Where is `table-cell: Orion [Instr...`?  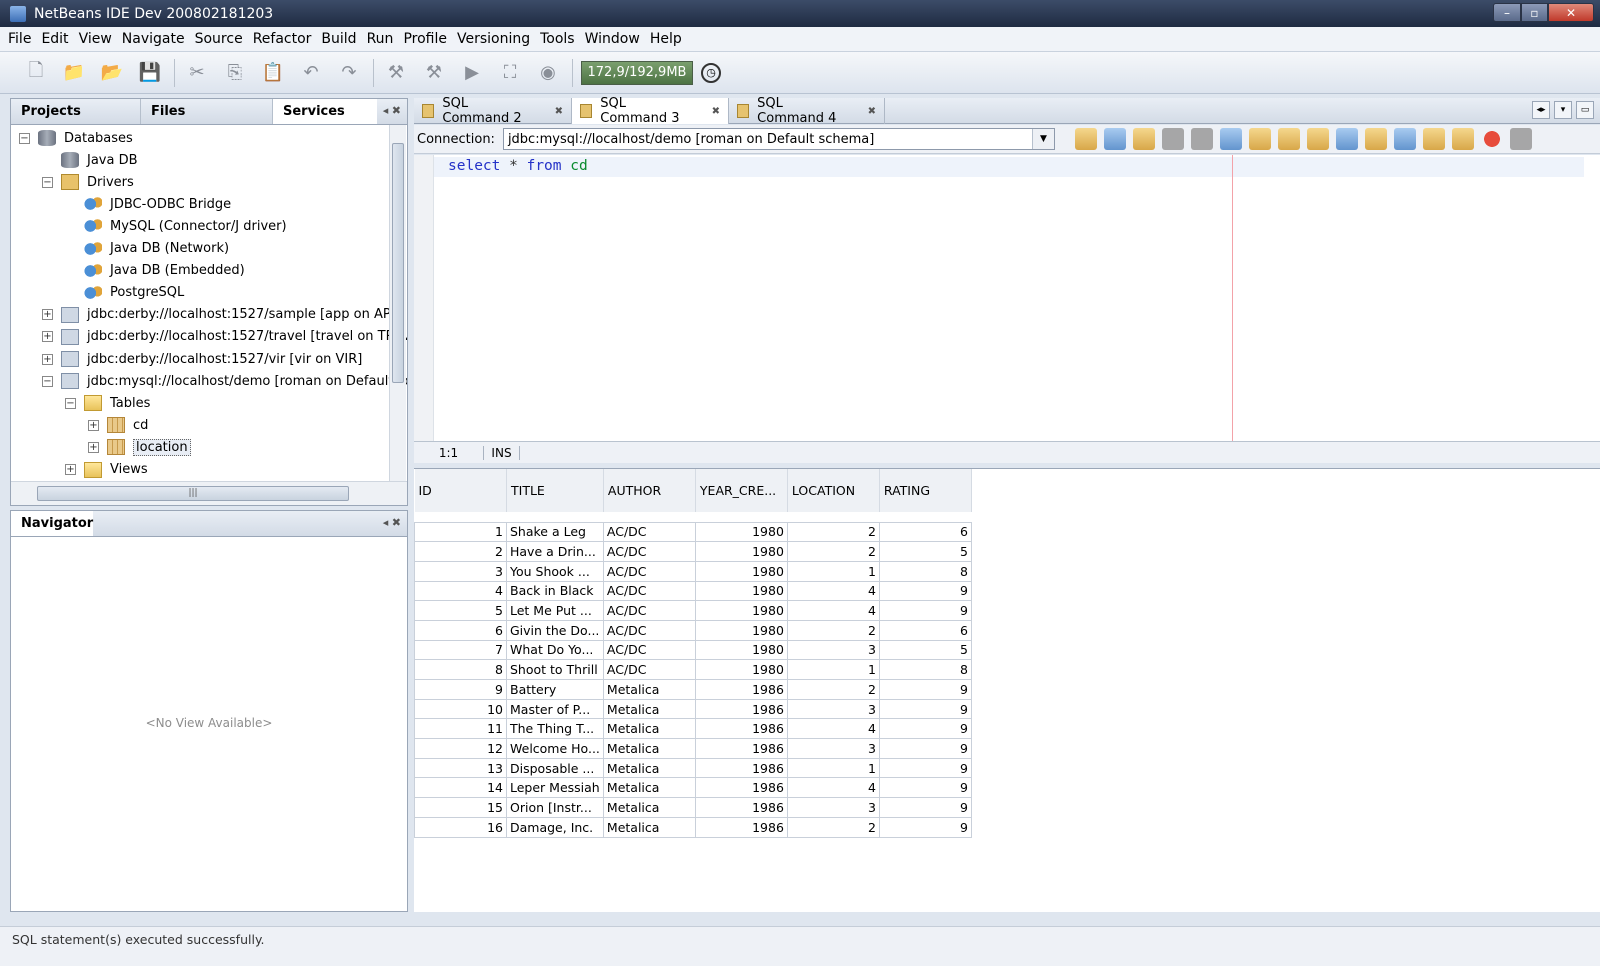
table-cell: Orion [Instr... is located at coordinates (555, 807).